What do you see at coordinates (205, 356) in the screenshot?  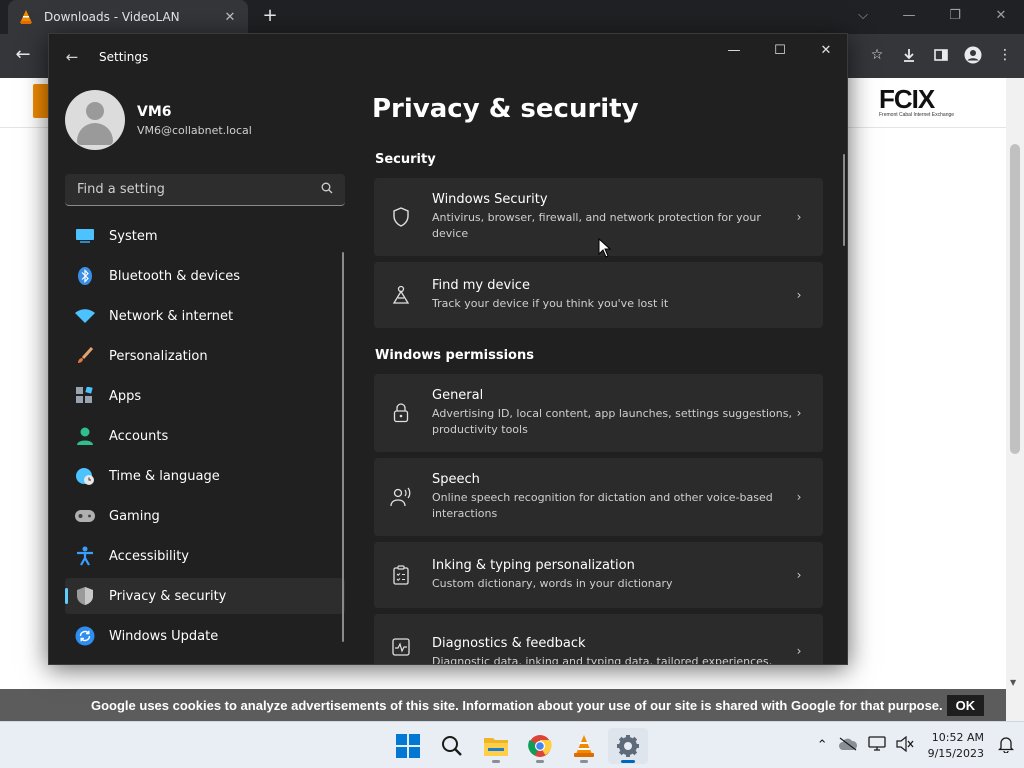 I see `nav-item-personalization: Personalization` at bounding box center [205, 356].